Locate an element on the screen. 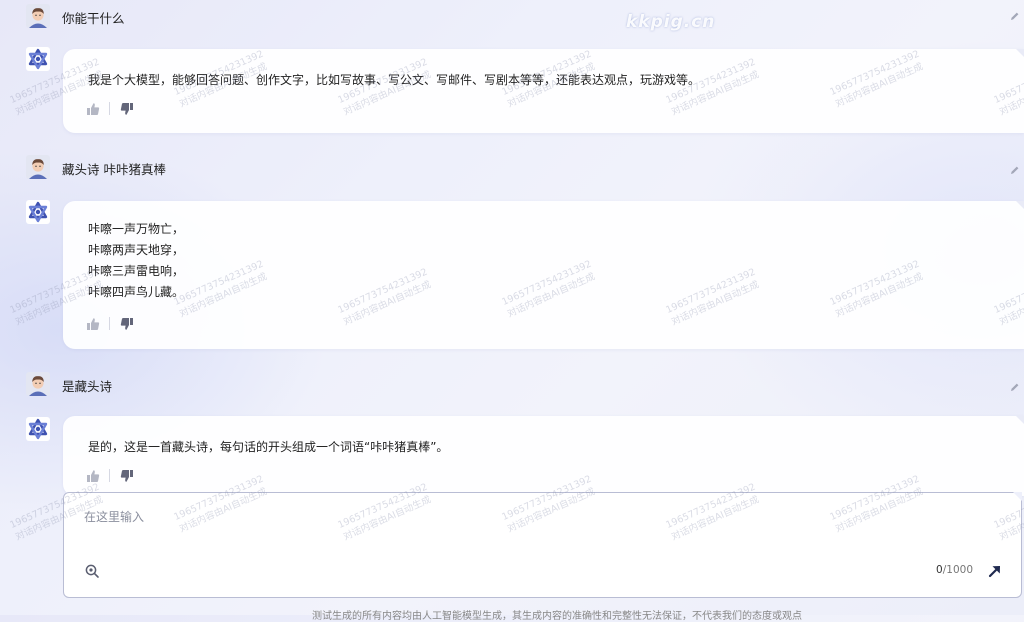  answer-text: 是的，这是一首藏头诗，每句话的开头组成一个词语“咔咔猪真棒”。 is located at coordinates (268, 447).